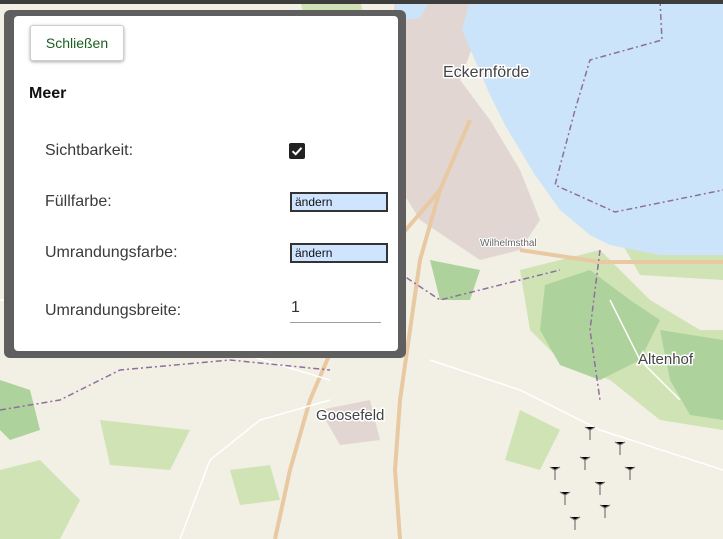 Image resolution: width=723 pixels, height=539 pixels. I want to click on label-goosefeld: Goosefeld, so click(350, 415).